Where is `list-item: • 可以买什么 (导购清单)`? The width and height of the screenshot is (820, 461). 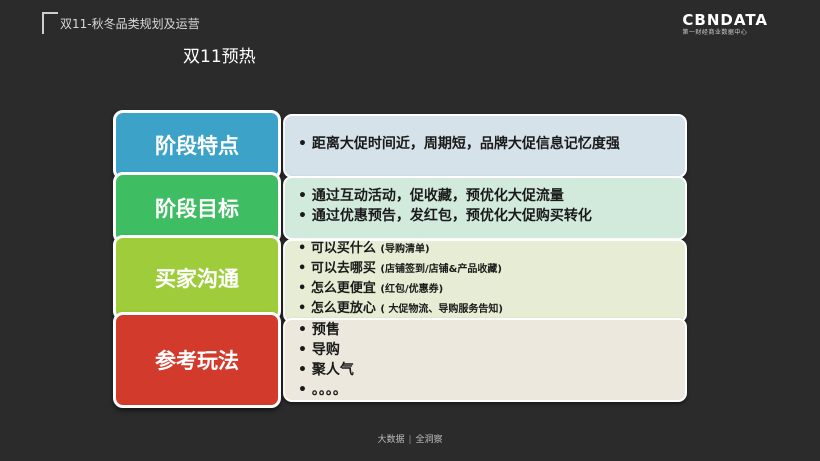 list-item: • 可以买什么 (导购清单) is located at coordinates (364, 248).